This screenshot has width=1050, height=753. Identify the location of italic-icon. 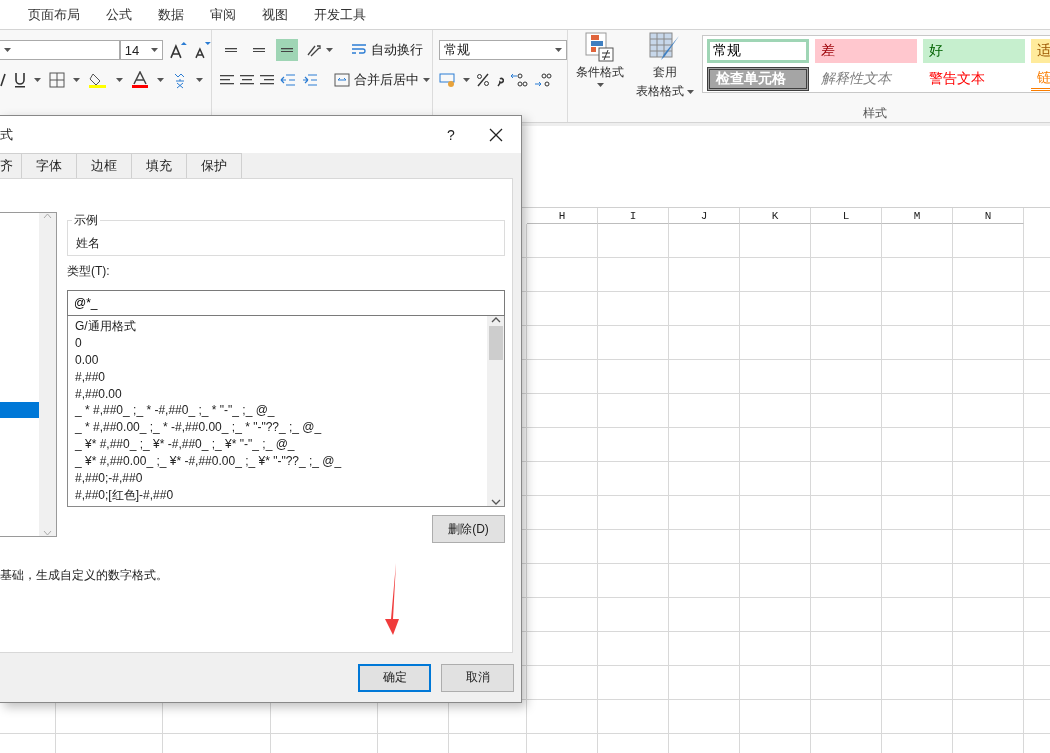
(3, 80).